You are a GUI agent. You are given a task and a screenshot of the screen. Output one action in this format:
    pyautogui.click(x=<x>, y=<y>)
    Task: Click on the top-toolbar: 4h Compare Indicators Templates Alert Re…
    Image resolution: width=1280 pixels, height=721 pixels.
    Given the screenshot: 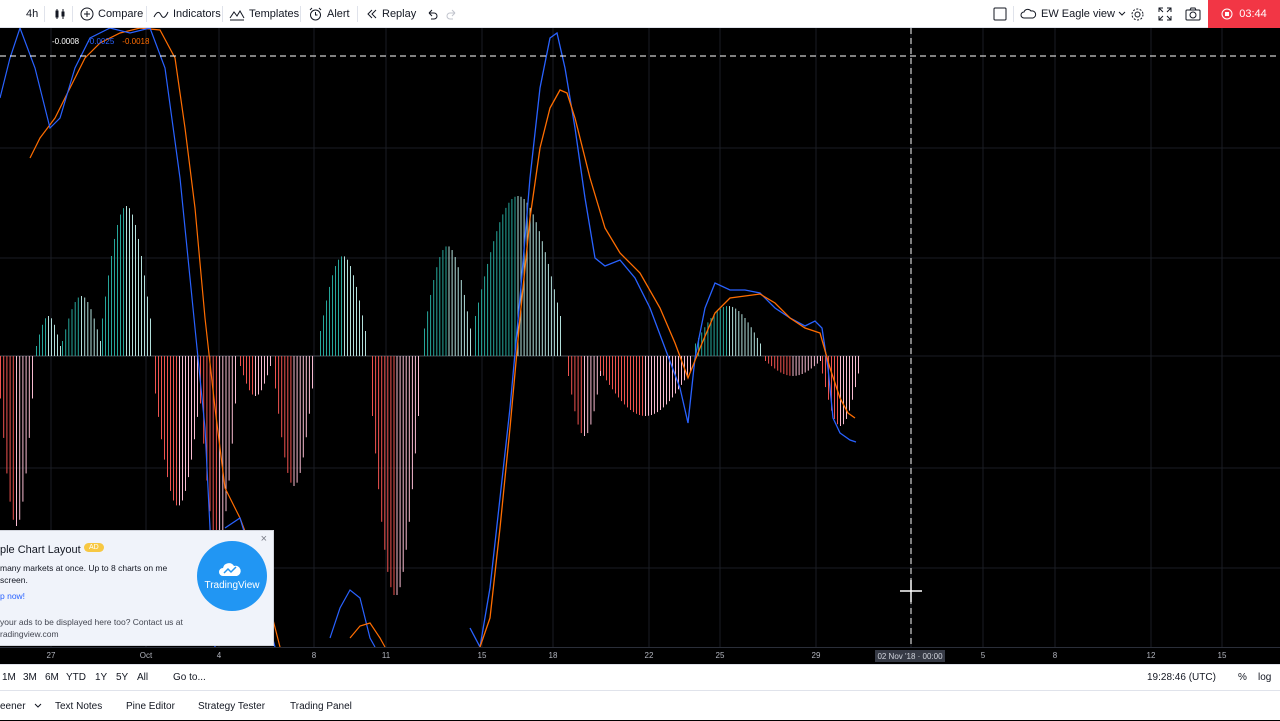 What is the action you would take?
    pyautogui.click(x=640, y=14)
    